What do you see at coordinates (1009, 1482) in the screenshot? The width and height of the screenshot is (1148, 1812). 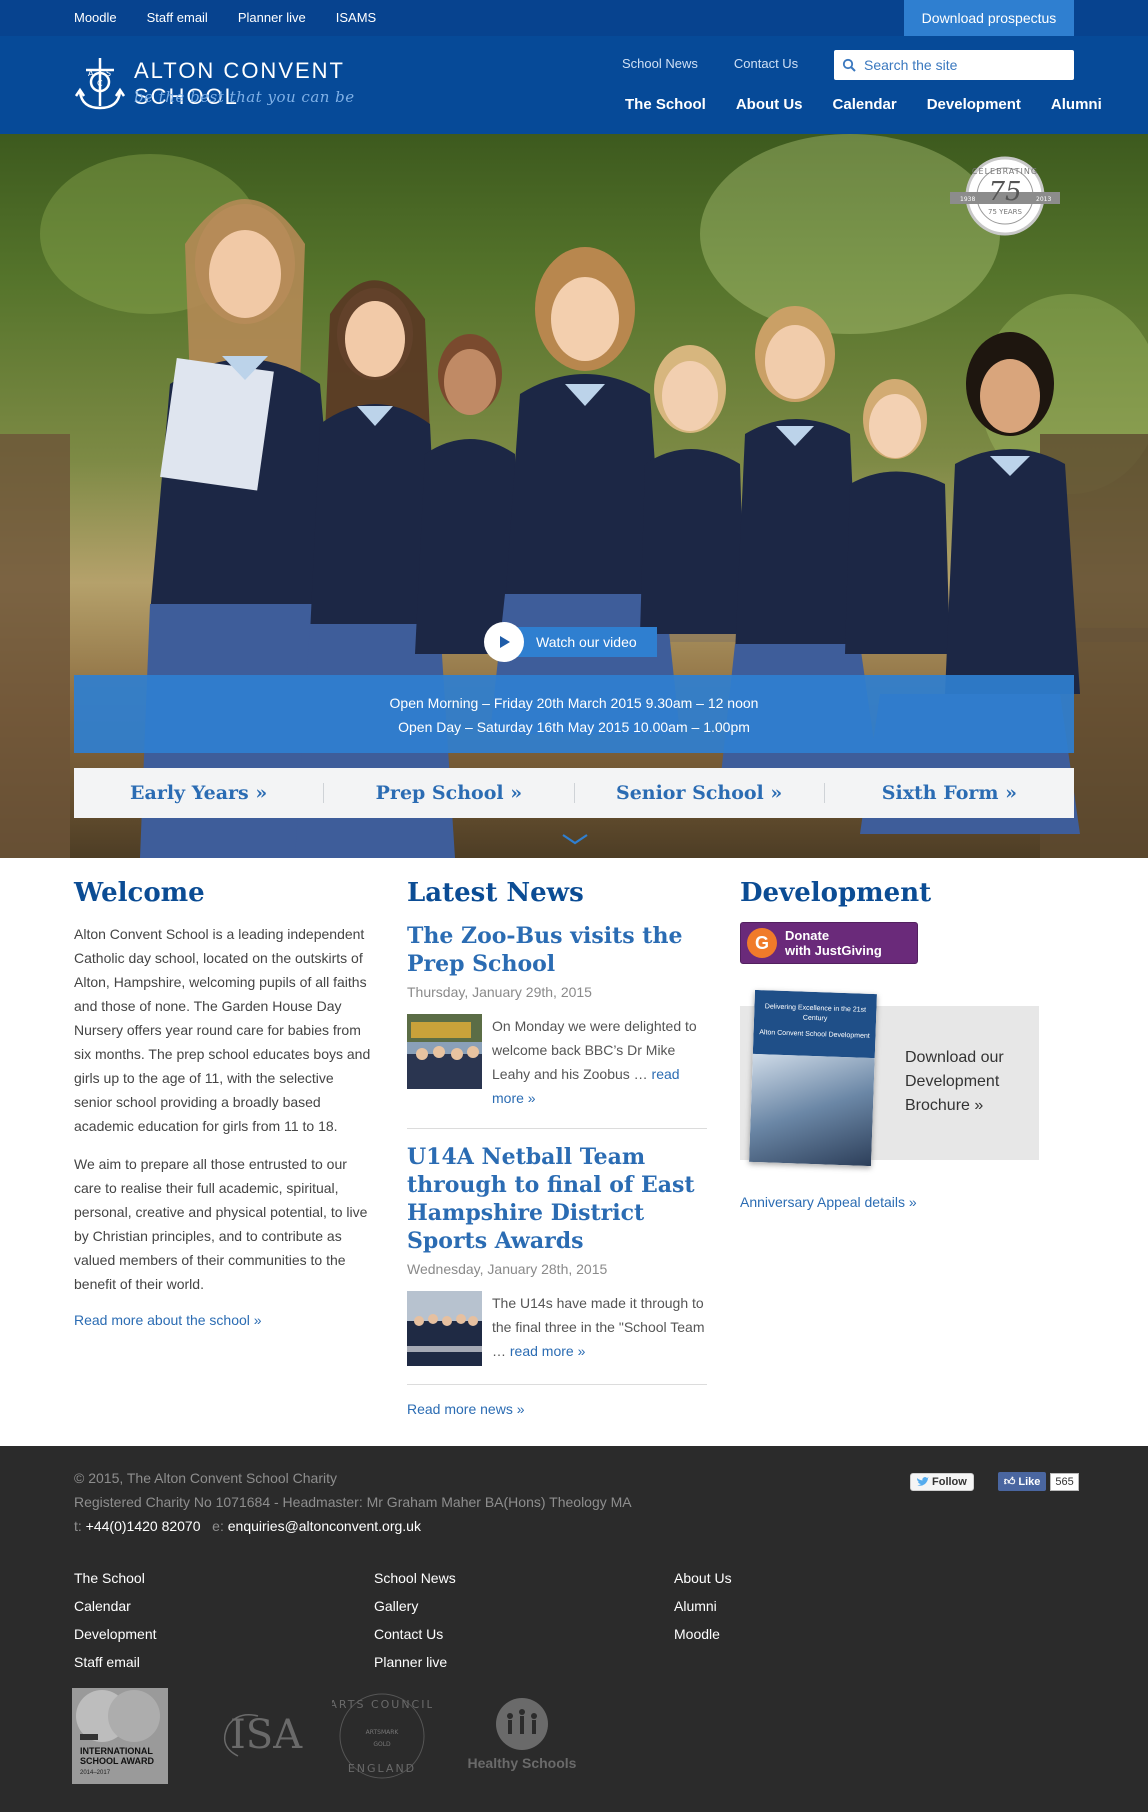 I see `thumbs-up-icon: 👍︎` at bounding box center [1009, 1482].